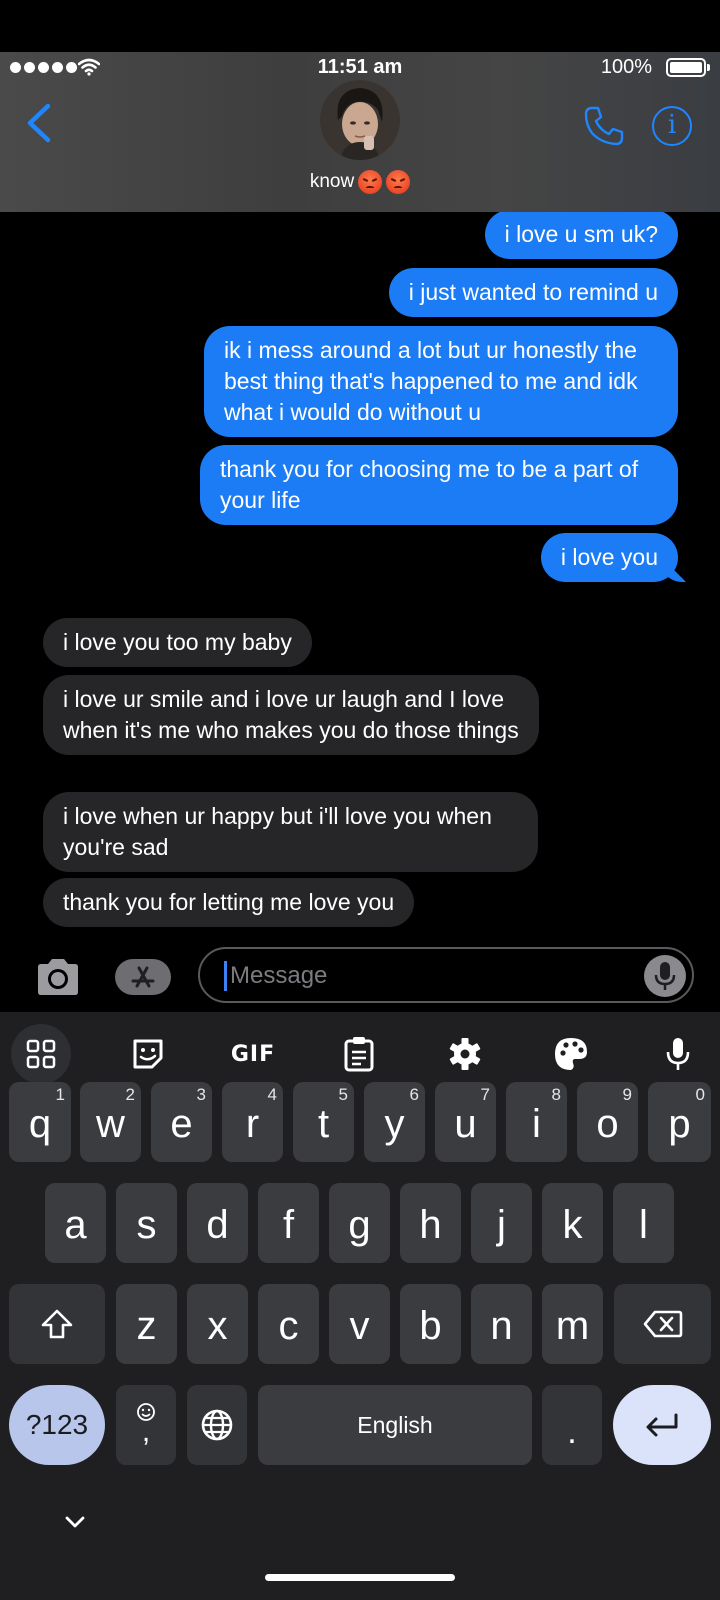 This screenshot has width=720, height=1600. What do you see at coordinates (360, 120) in the screenshot?
I see `contact-avatar` at bounding box center [360, 120].